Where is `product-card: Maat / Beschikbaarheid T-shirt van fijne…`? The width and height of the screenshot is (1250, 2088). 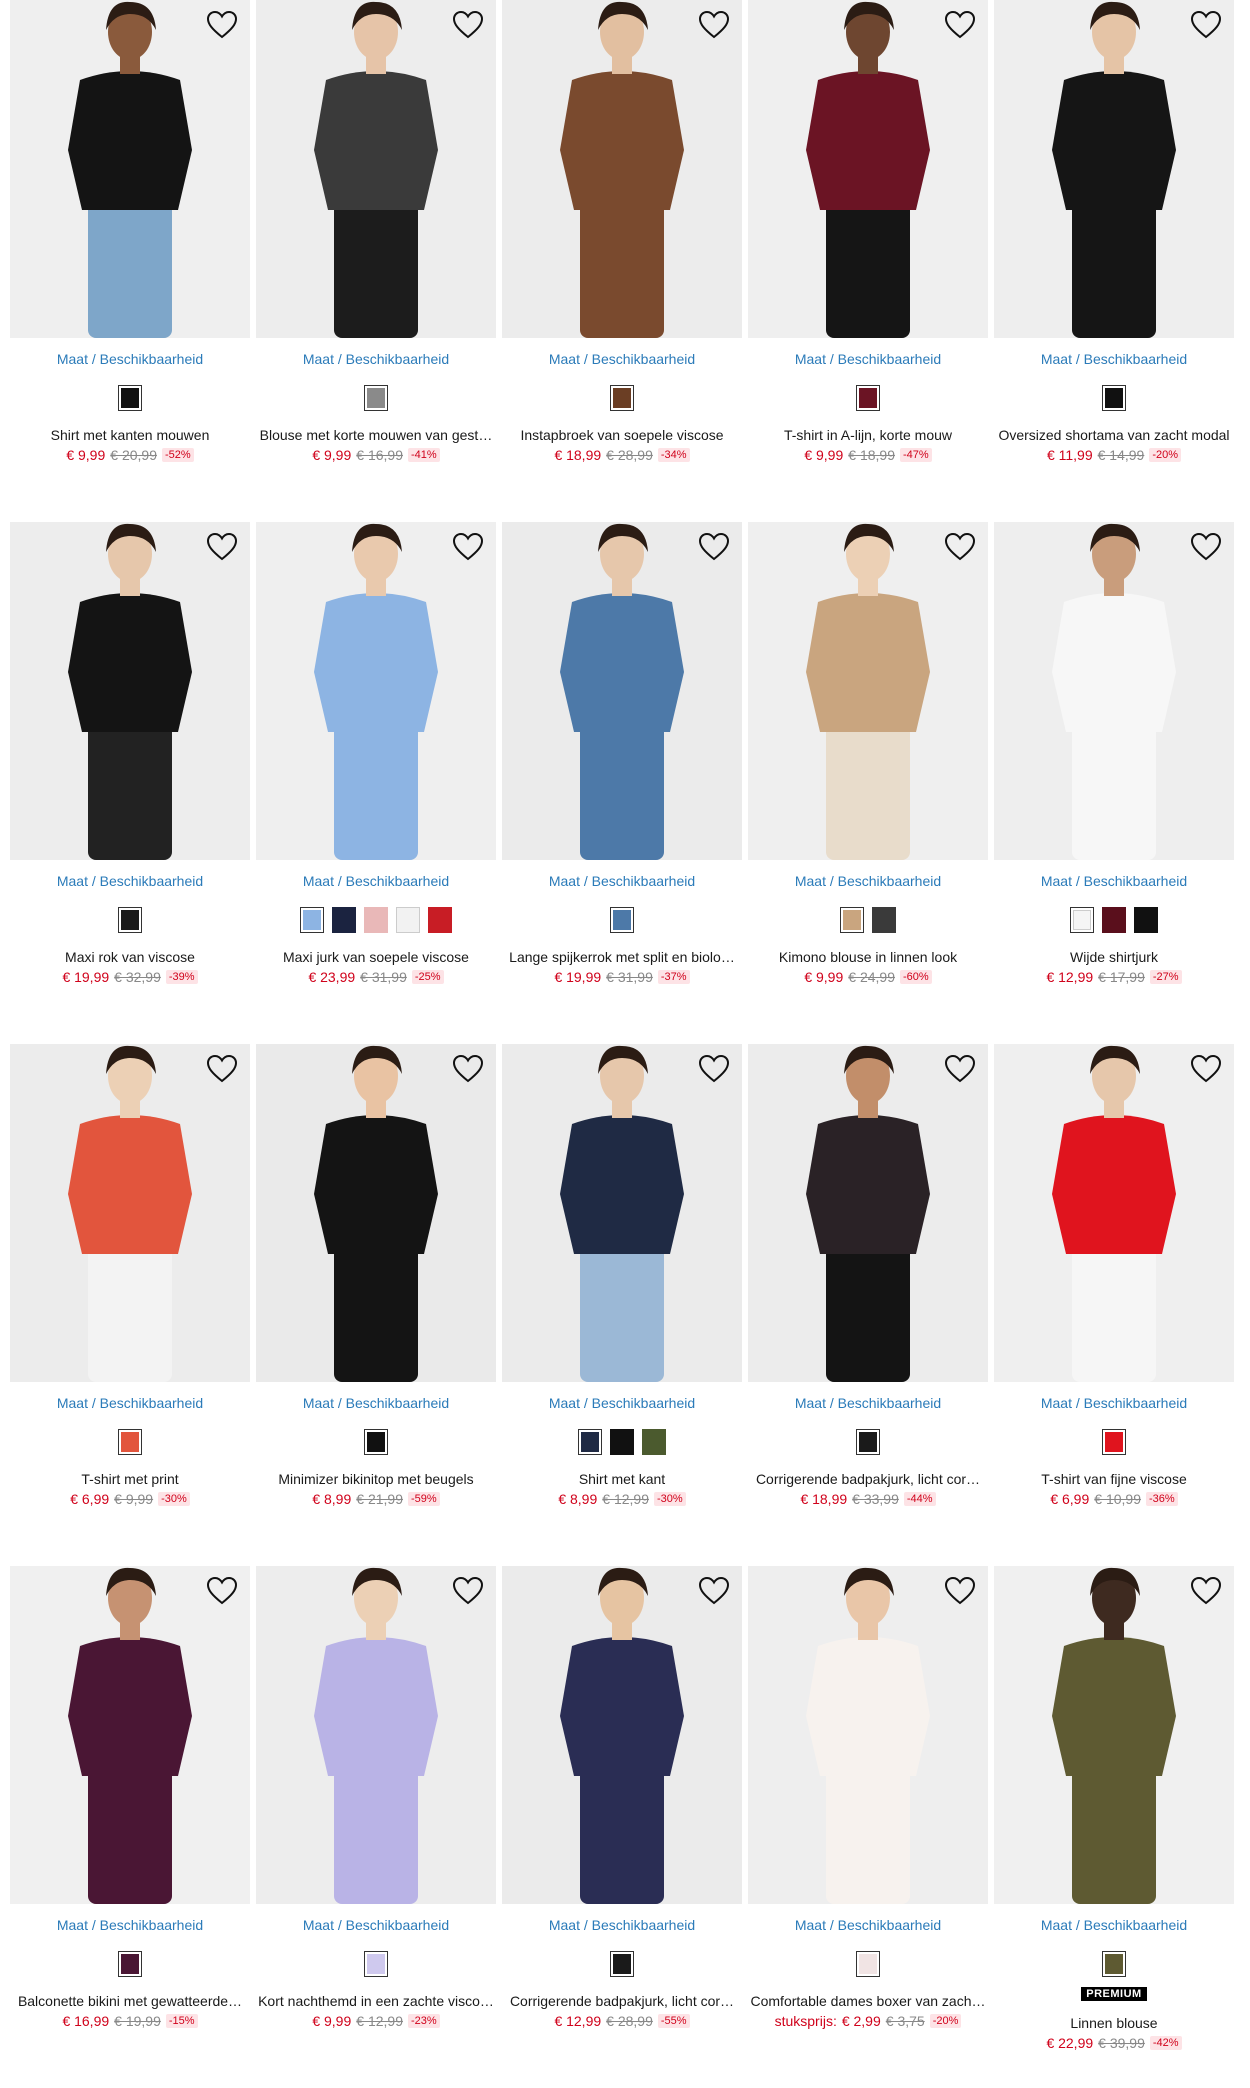
product-card: Maat / Beschikbaarheid T-shirt van fijne… is located at coordinates (1114, 1305).